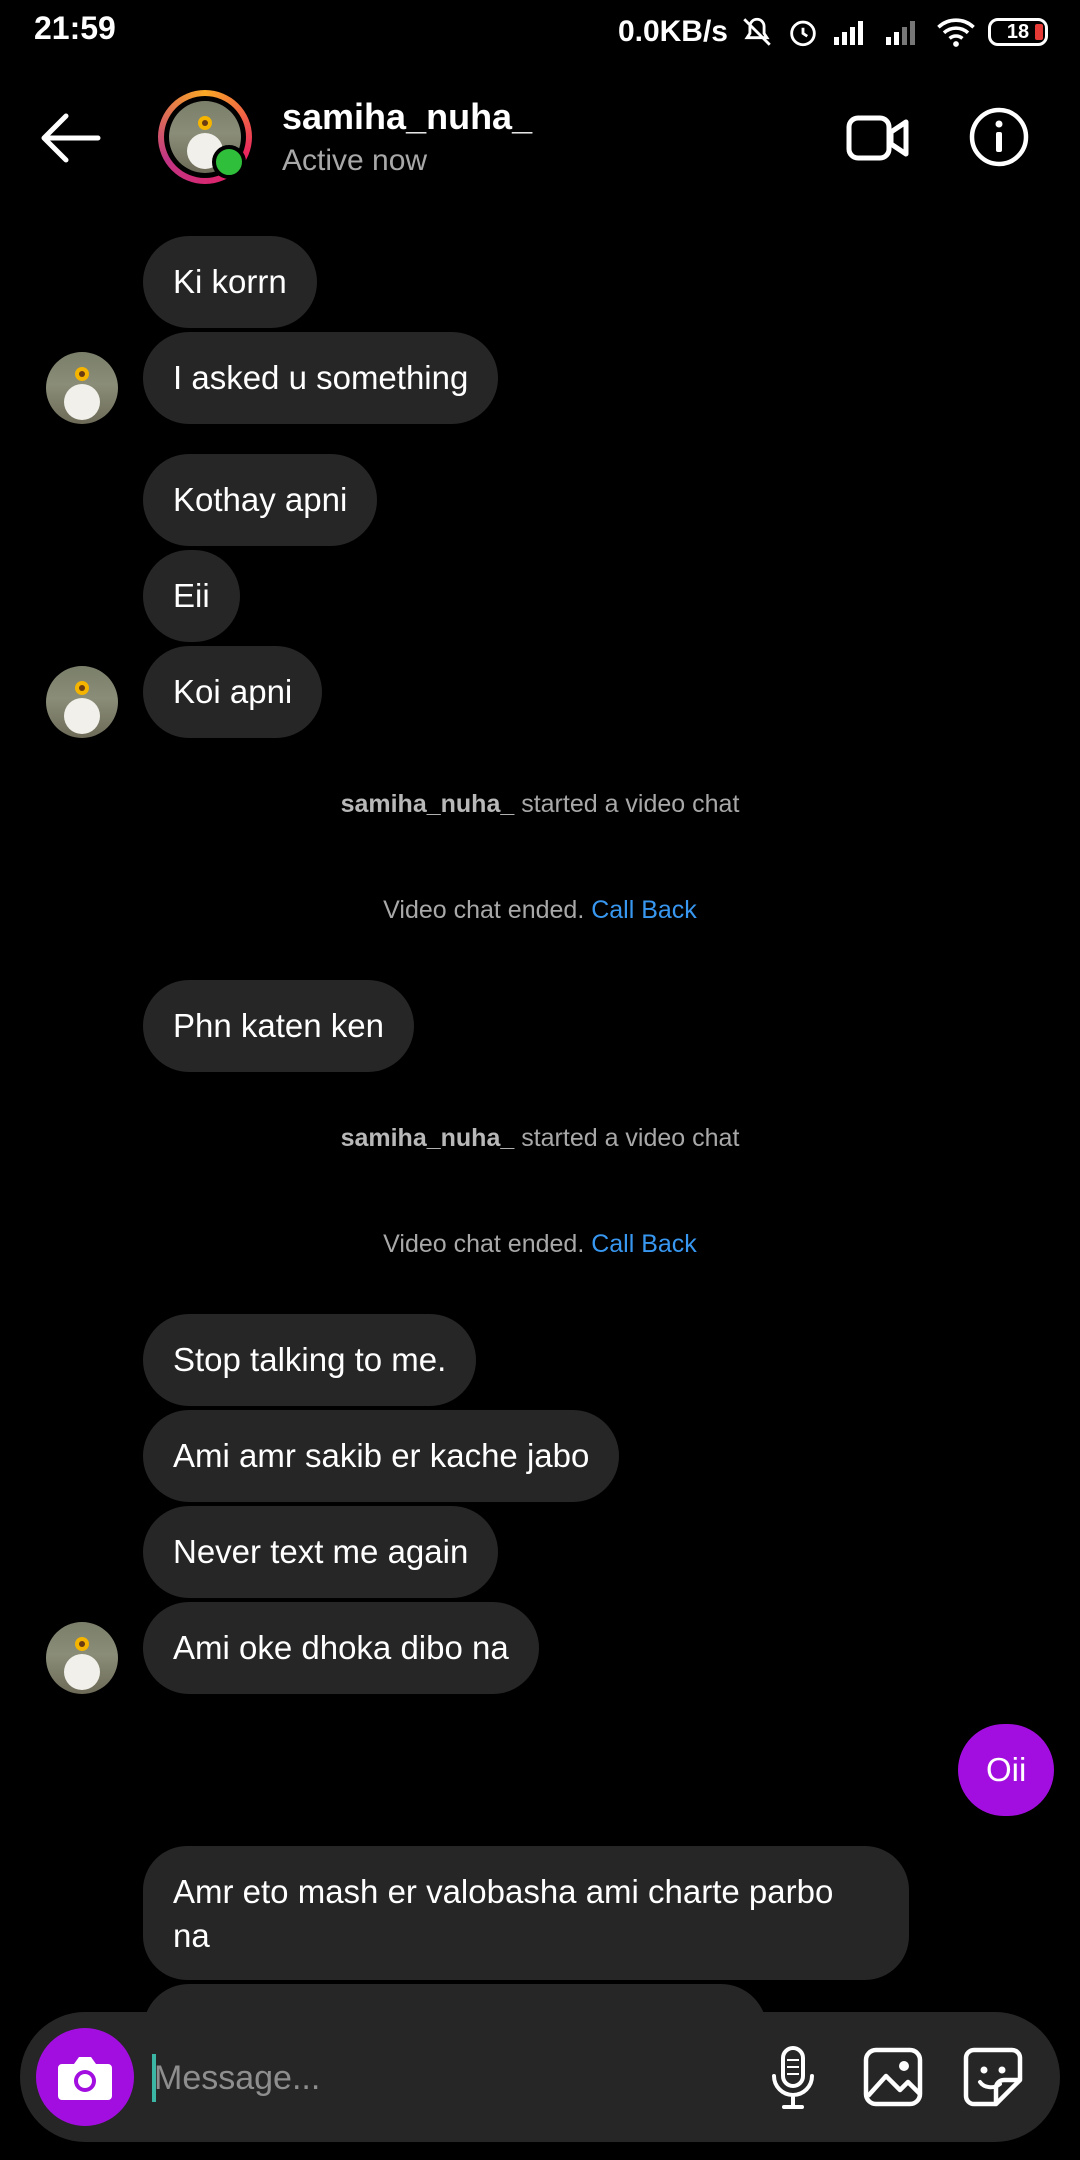  What do you see at coordinates (1006, 1770) in the screenshot?
I see `my-message-bubble: Oii` at bounding box center [1006, 1770].